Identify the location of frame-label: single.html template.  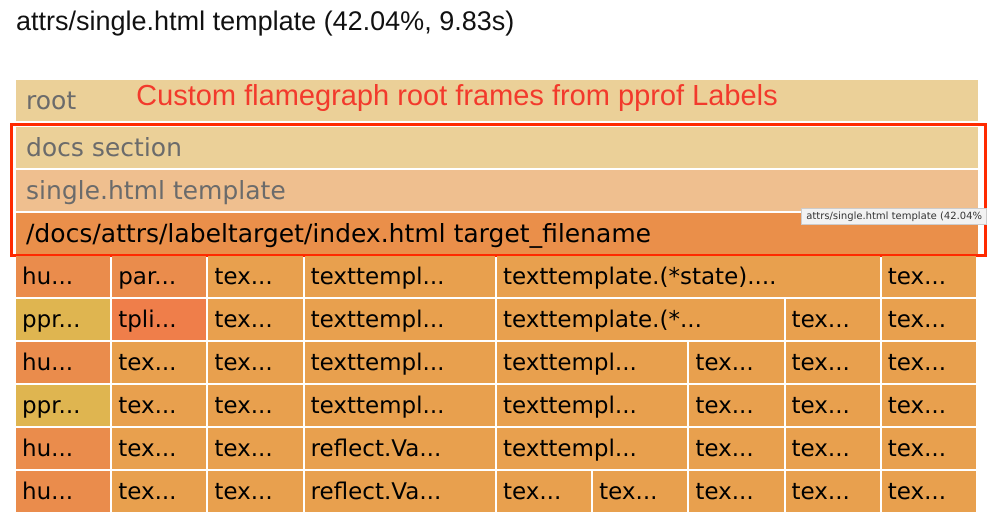
(156, 190).